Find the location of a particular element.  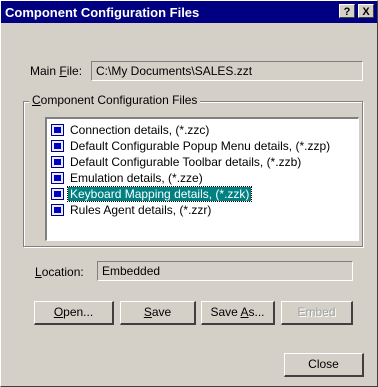

list-item: Connection details, (*.zzc) is located at coordinates (204, 130).